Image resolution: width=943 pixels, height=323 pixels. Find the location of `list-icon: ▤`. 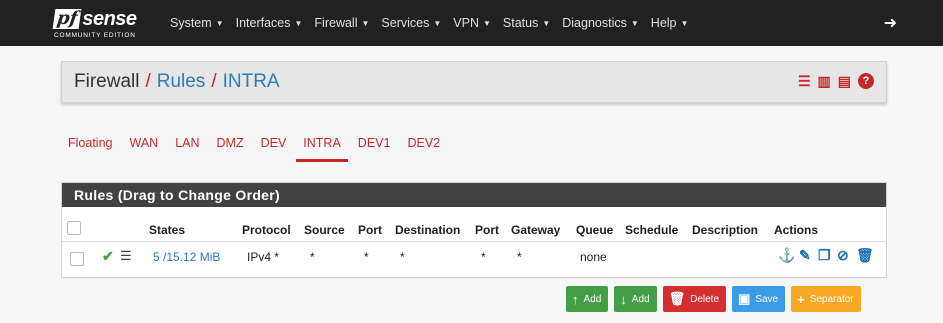

list-icon: ▤ is located at coordinates (844, 81).